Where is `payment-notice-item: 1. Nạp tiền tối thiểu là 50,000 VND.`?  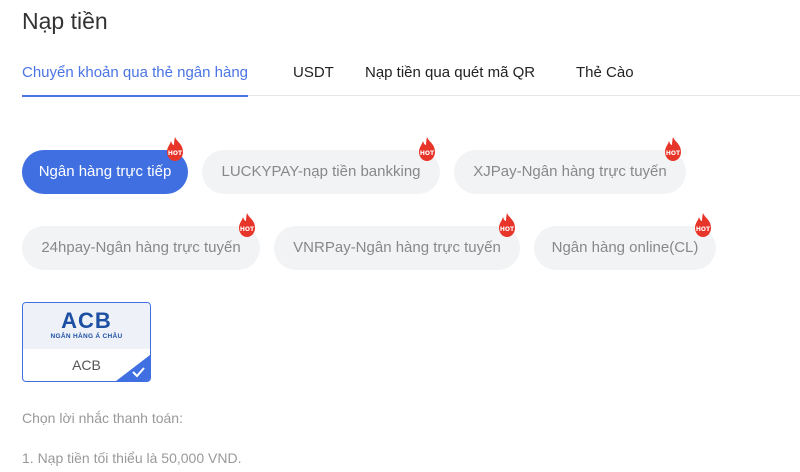
payment-notice-item: 1. Nạp tiền tối thiểu là 50,000 VND. is located at coordinates (132, 458).